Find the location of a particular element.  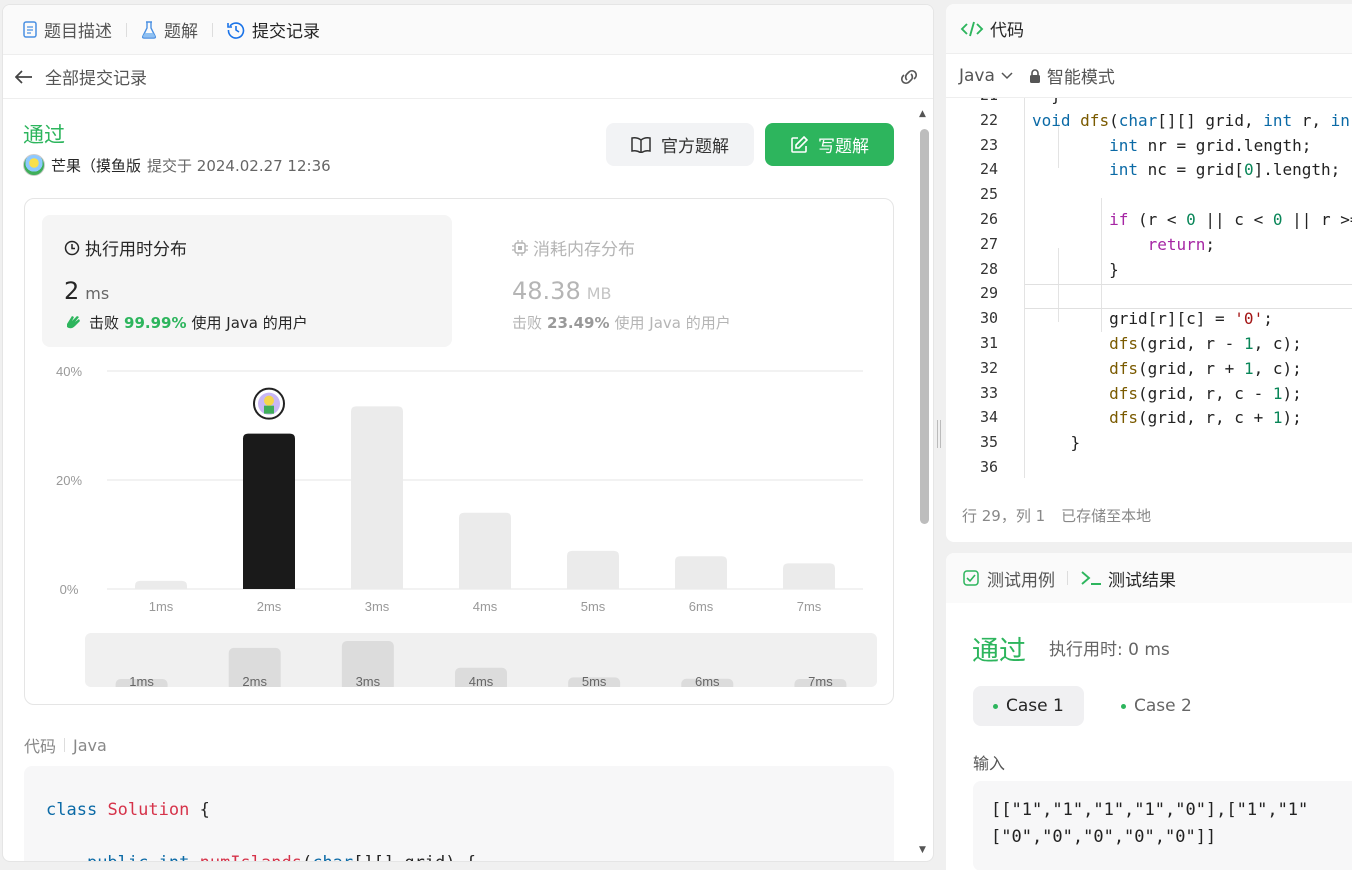

submitted-time: 提交于 2024.02.27 12:36 is located at coordinates (239, 165).